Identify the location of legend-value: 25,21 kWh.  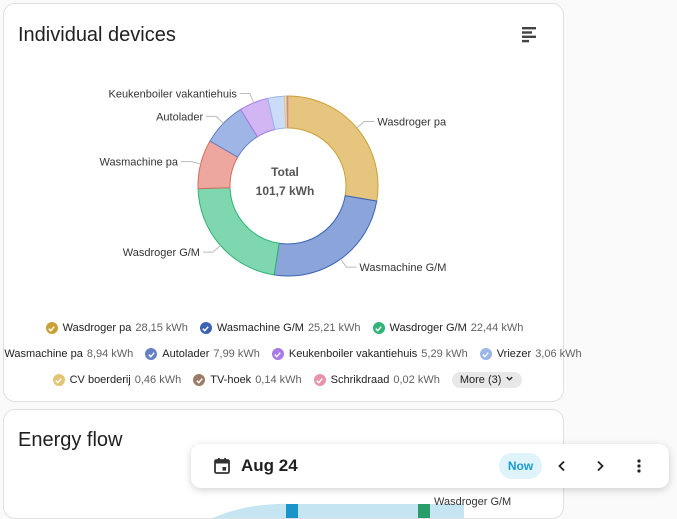
(334, 328).